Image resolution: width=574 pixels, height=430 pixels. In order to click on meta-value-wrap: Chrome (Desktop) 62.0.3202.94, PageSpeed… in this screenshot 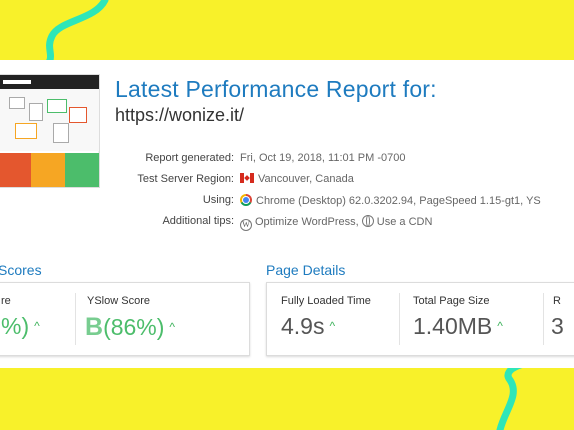, I will do `click(390, 200)`.